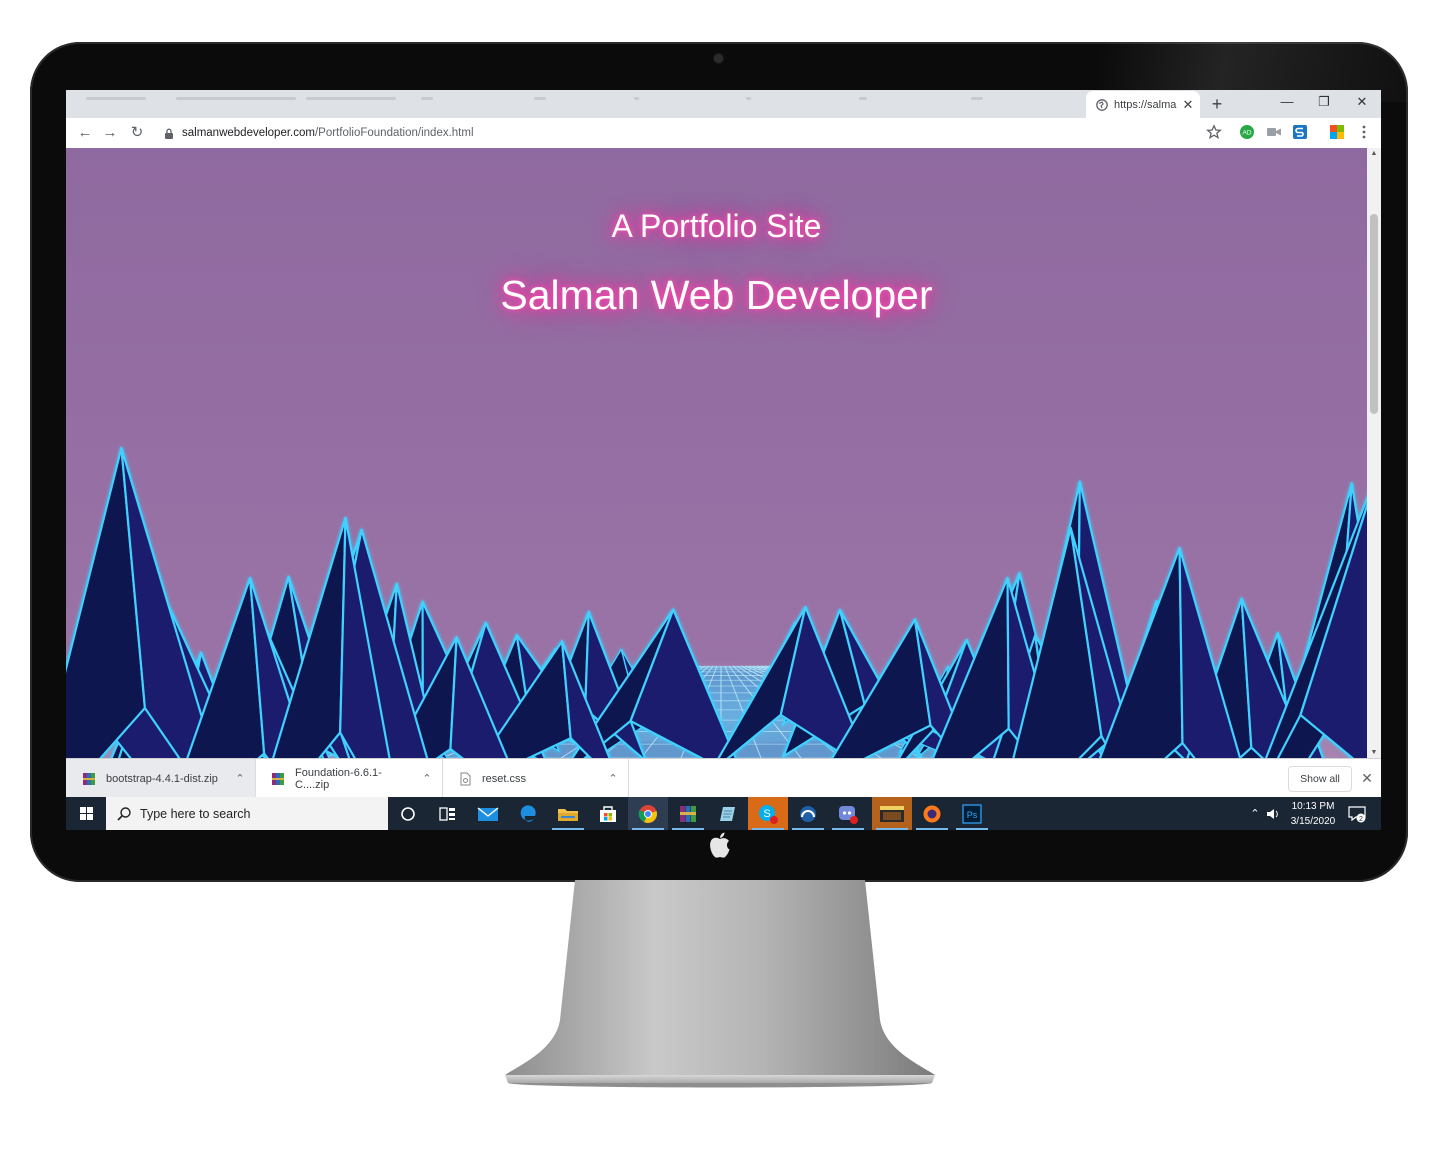 The width and height of the screenshot is (1440, 1164). What do you see at coordinates (1374, 752) in the screenshot?
I see `scroll-down-arrow-icon: ▼` at bounding box center [1374, 752].